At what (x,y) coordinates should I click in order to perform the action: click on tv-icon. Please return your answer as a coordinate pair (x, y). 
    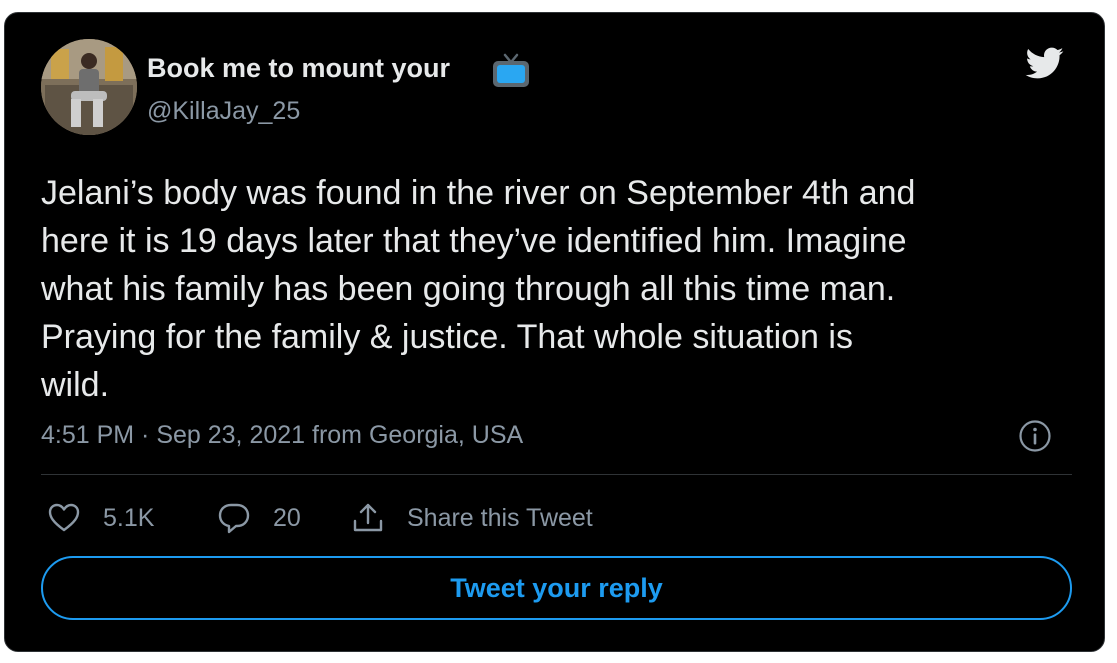
    Looking at the image, I should click on (511, 70).